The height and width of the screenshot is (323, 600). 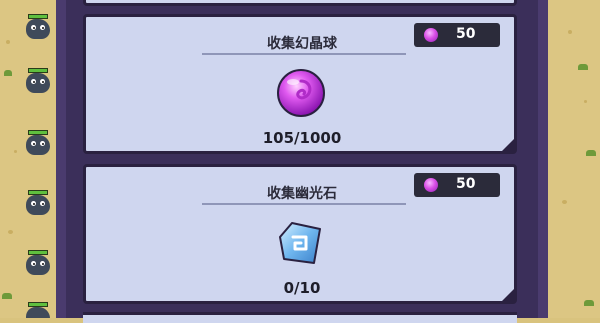 What do you see at coordinates (28, 159) in the screenshot?
I see `left-background` at bounding box center [28, 159].